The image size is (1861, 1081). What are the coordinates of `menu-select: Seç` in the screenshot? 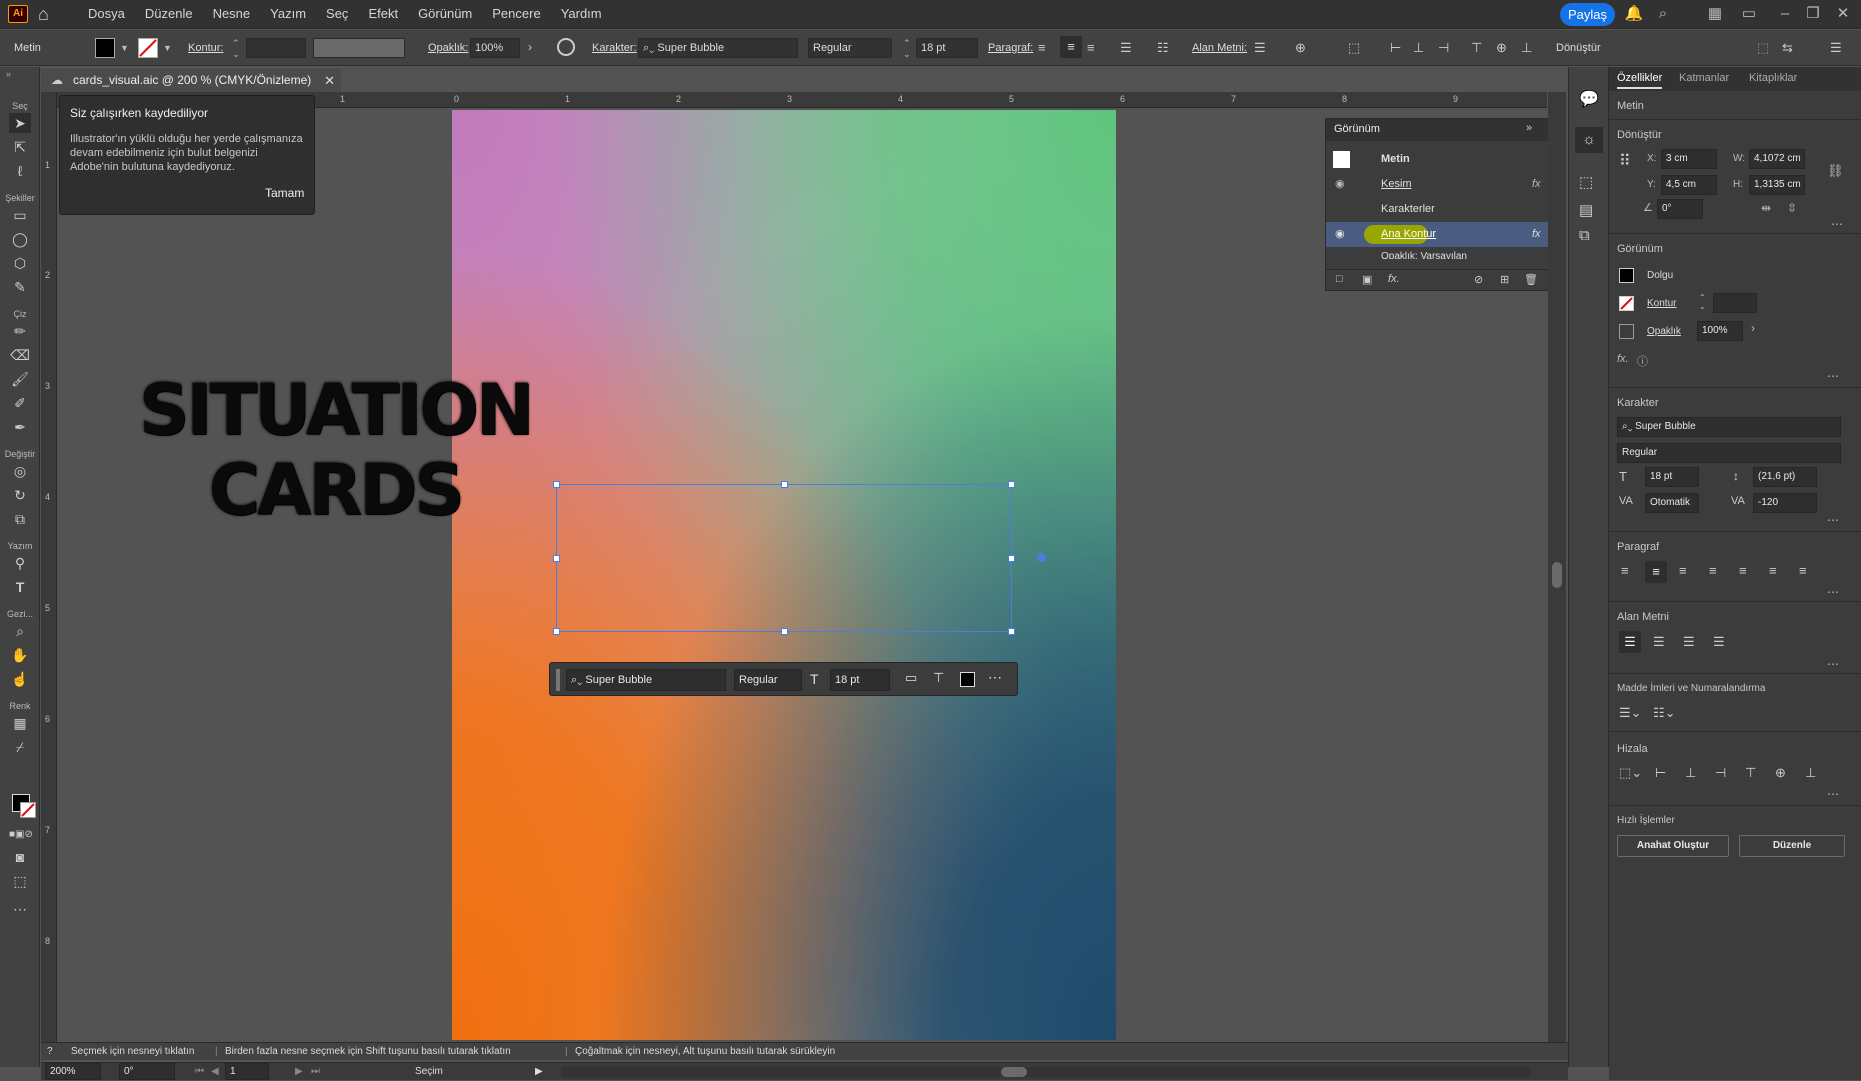 It's located at (337, 14).